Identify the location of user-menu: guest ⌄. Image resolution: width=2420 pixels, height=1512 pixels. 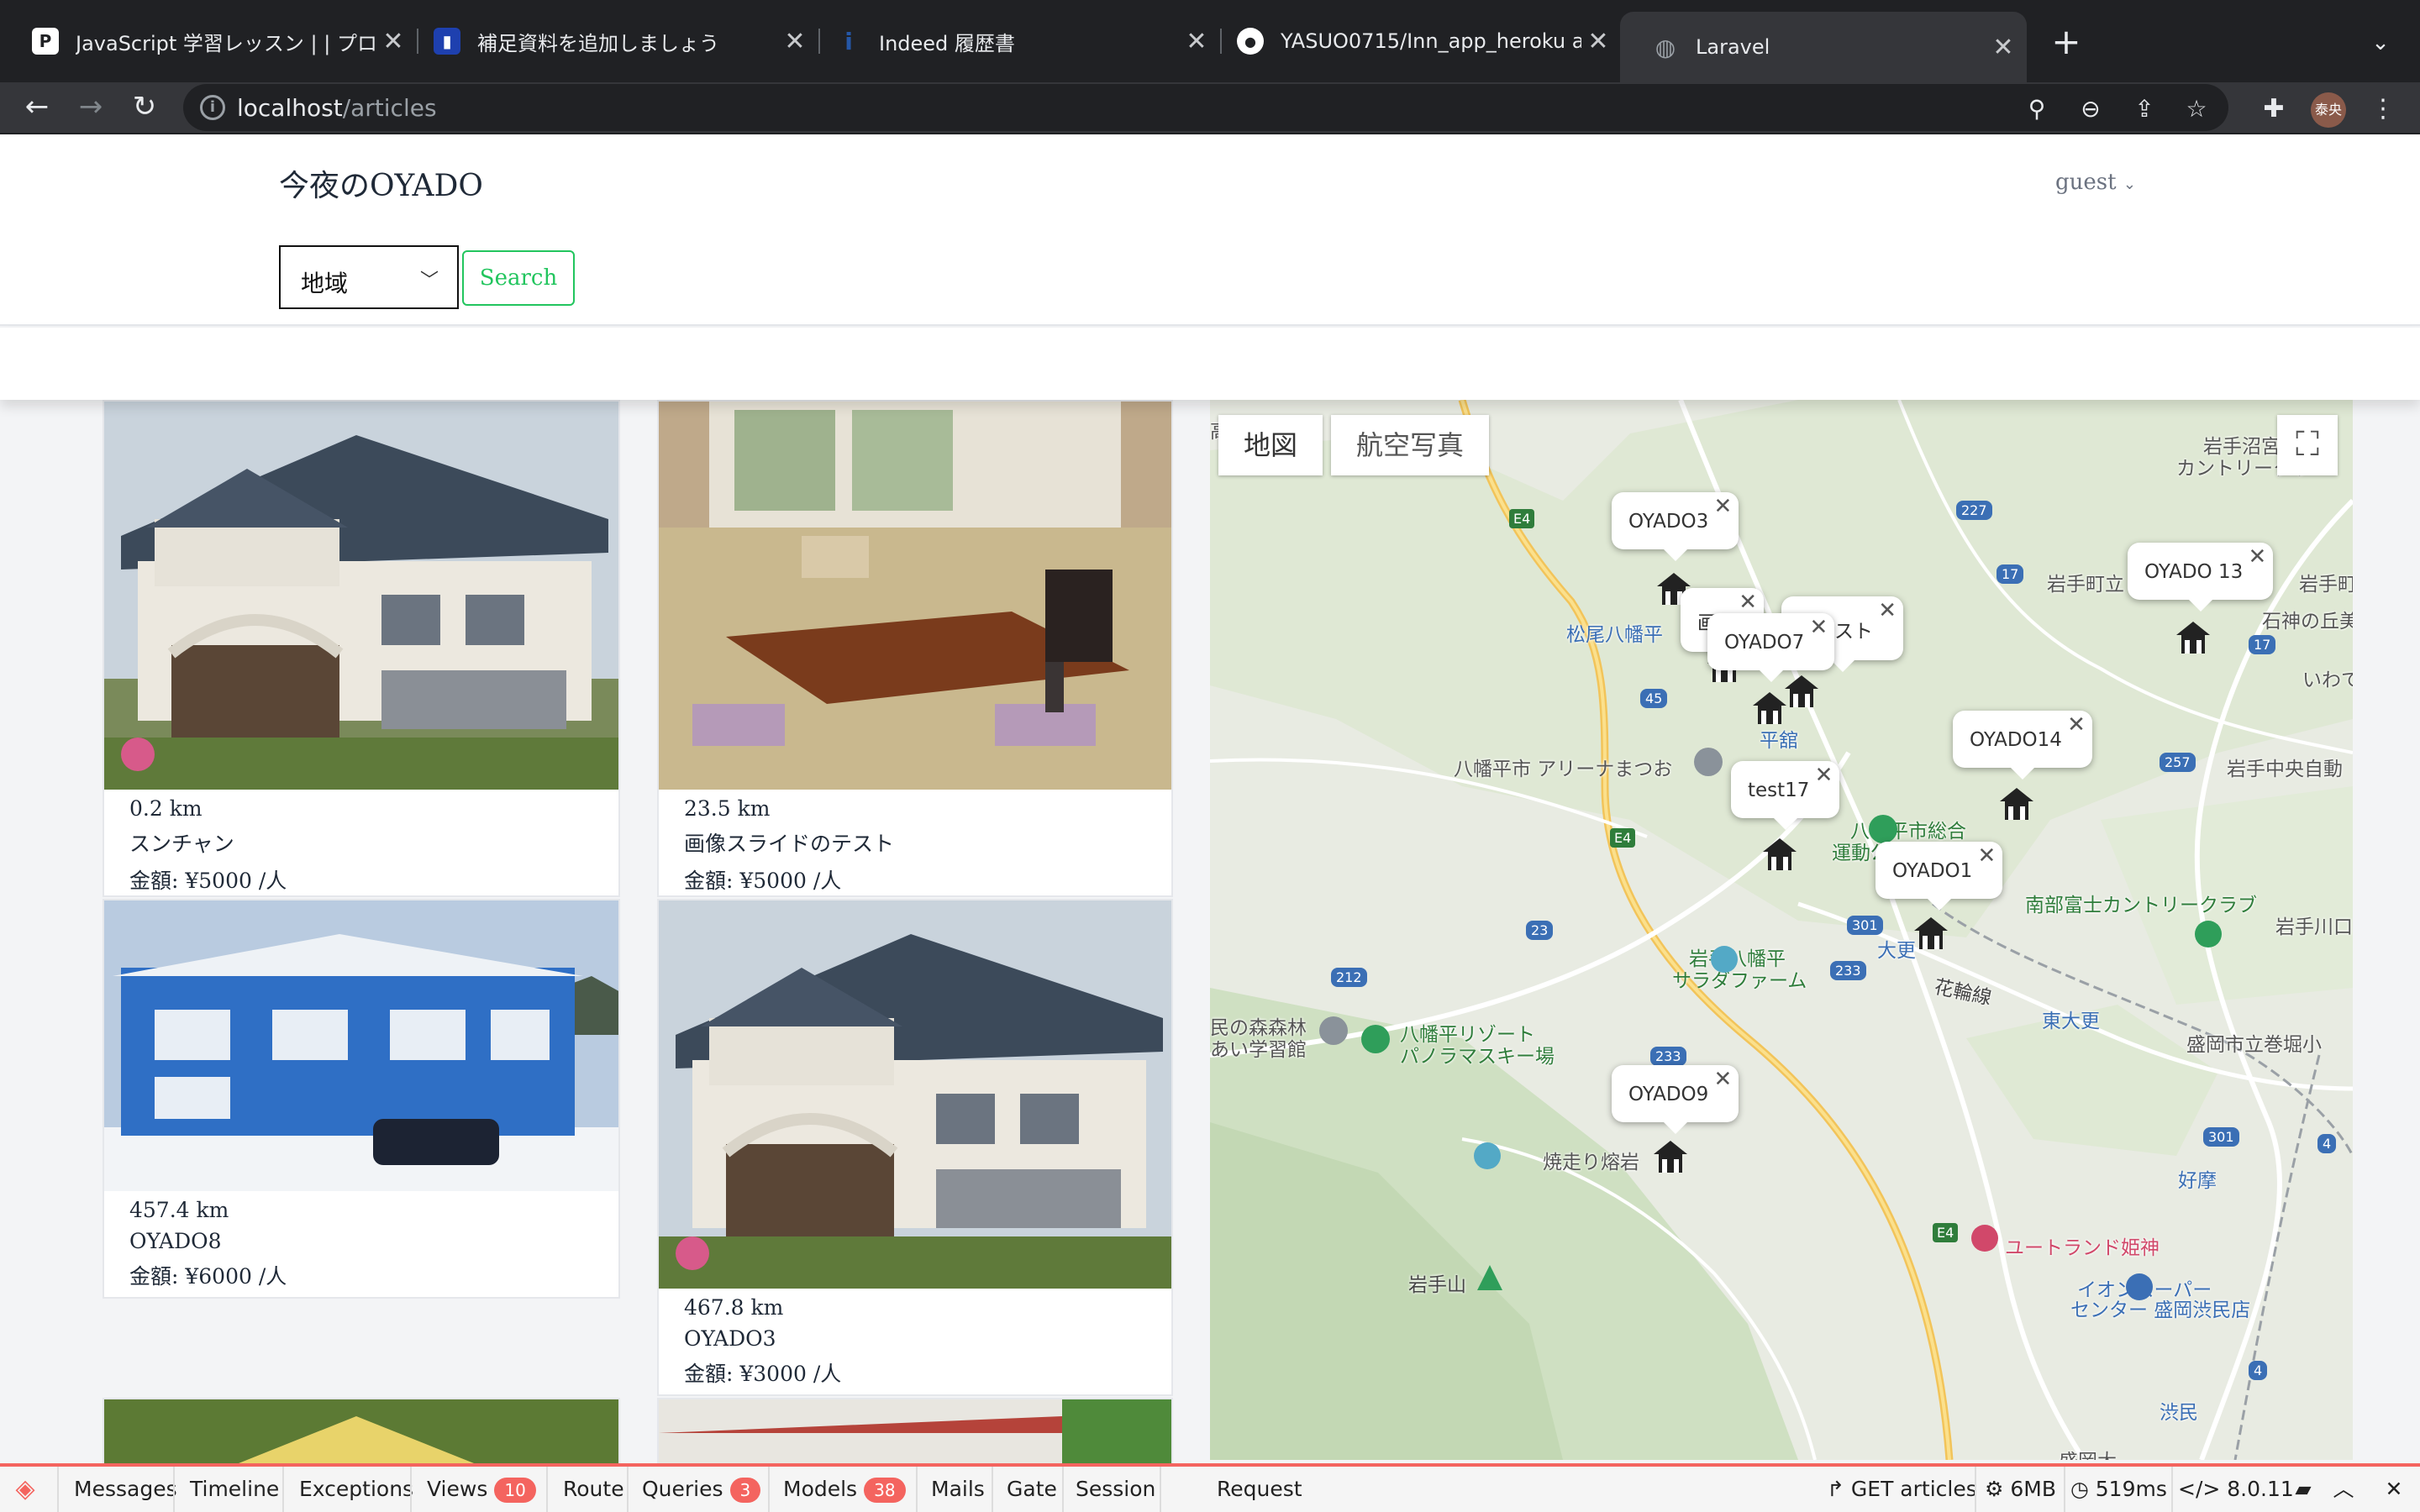
(2095, 182).